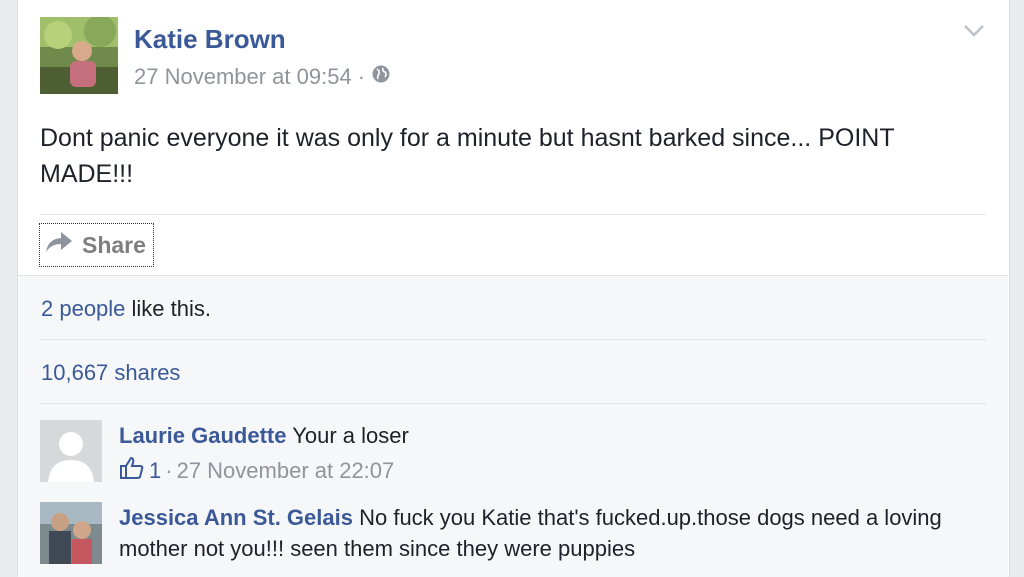 The height and width of the screenshot is (577, 1024). What do you see at coordinates (79, 55) in the screenshot?
I see `author-avatar` at bounding box center [79, 55].